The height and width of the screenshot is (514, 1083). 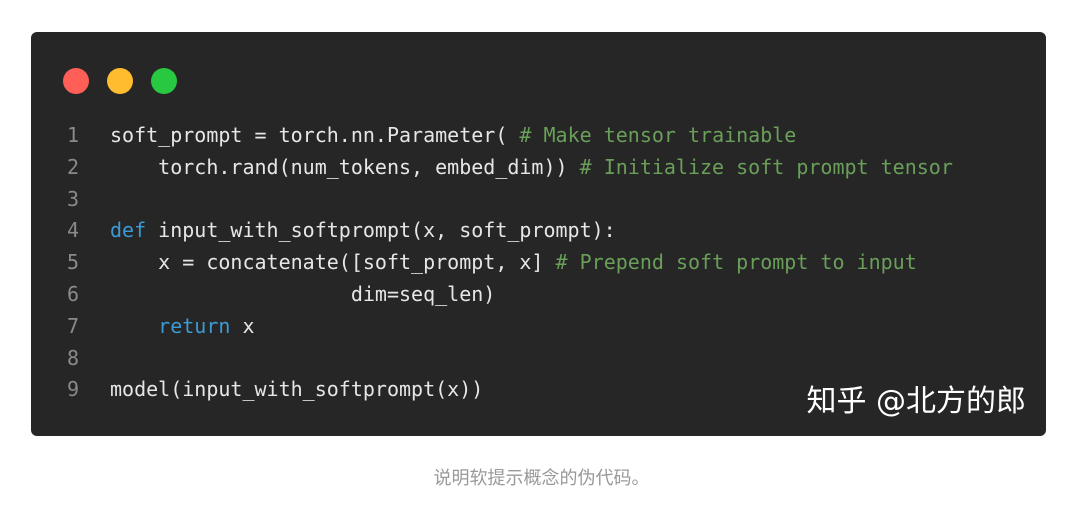 I want to click on code-token-plain: torch.rand(num_tokens, embed_dim)), so click(x=345, y=166).